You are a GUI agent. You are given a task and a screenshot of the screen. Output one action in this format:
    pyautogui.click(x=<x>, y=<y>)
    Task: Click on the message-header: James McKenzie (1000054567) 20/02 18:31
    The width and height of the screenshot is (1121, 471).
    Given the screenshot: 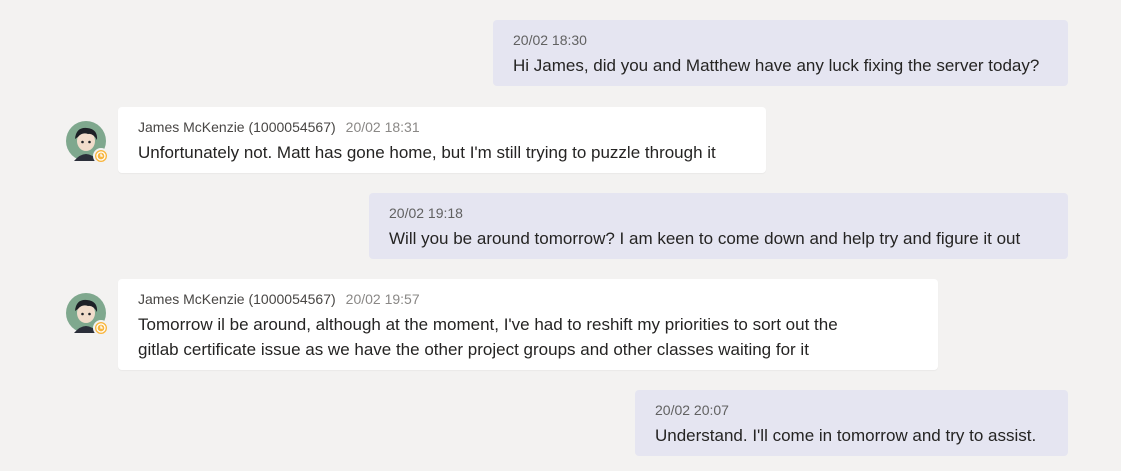 What is the action you would take?
    pyautogui.click(x=442, y=127)
    